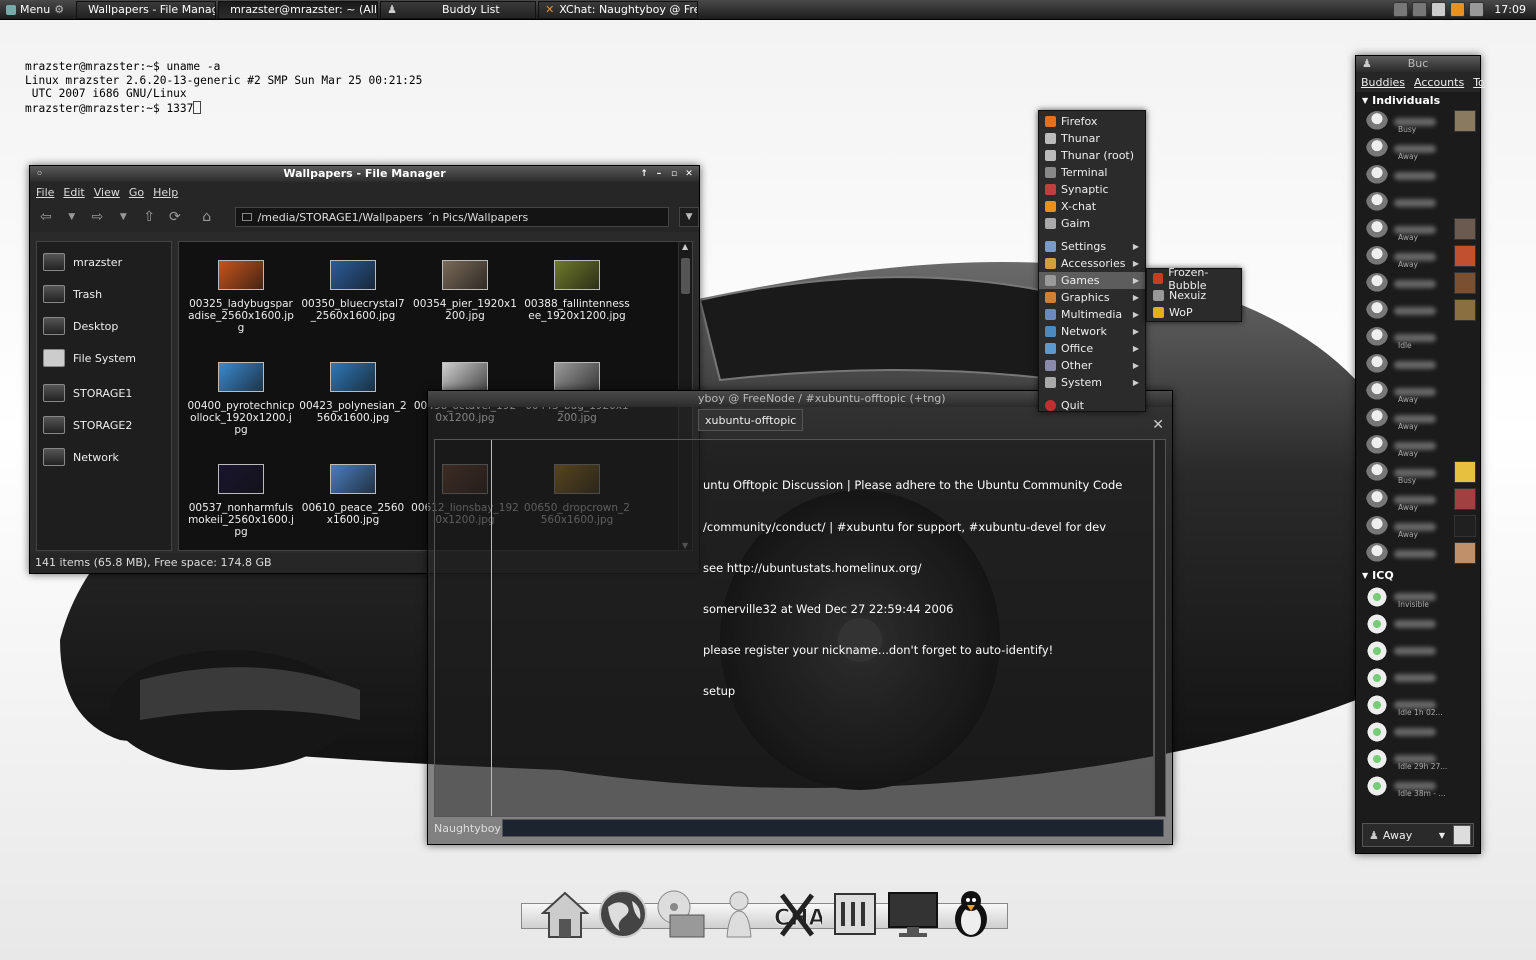 The image size is (1536, 960). I want to click on volume-storage2: STORAGE2, so click(104, 425).